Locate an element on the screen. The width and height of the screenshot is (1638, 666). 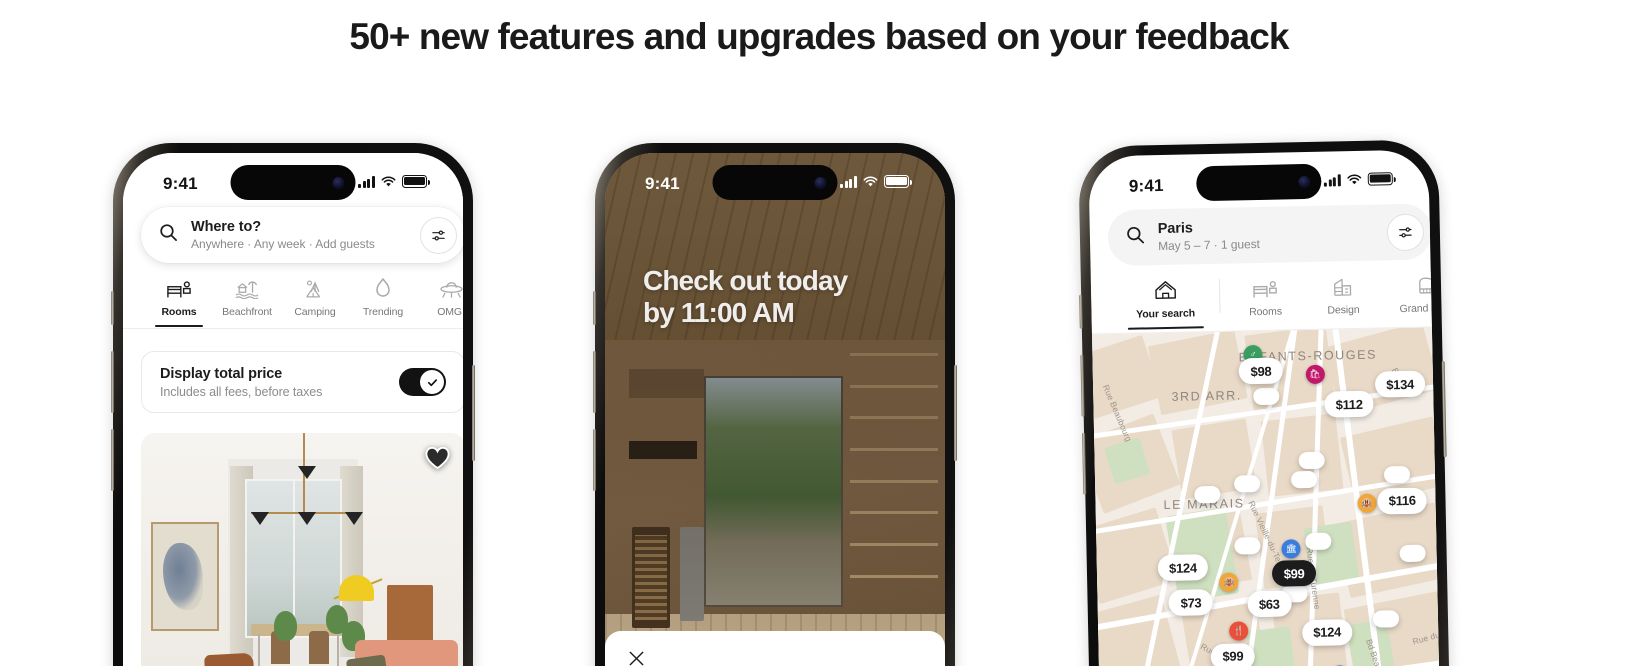
display-total-price-toggle is located at coordinates (422, 382).